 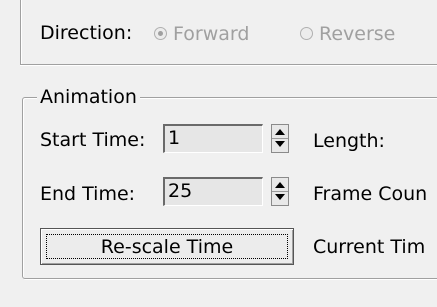 What do you see at coordinates (357, 34) in the screenshot?
I see `radio-reverse-label: Reverse` at bounding box center [357, 34].